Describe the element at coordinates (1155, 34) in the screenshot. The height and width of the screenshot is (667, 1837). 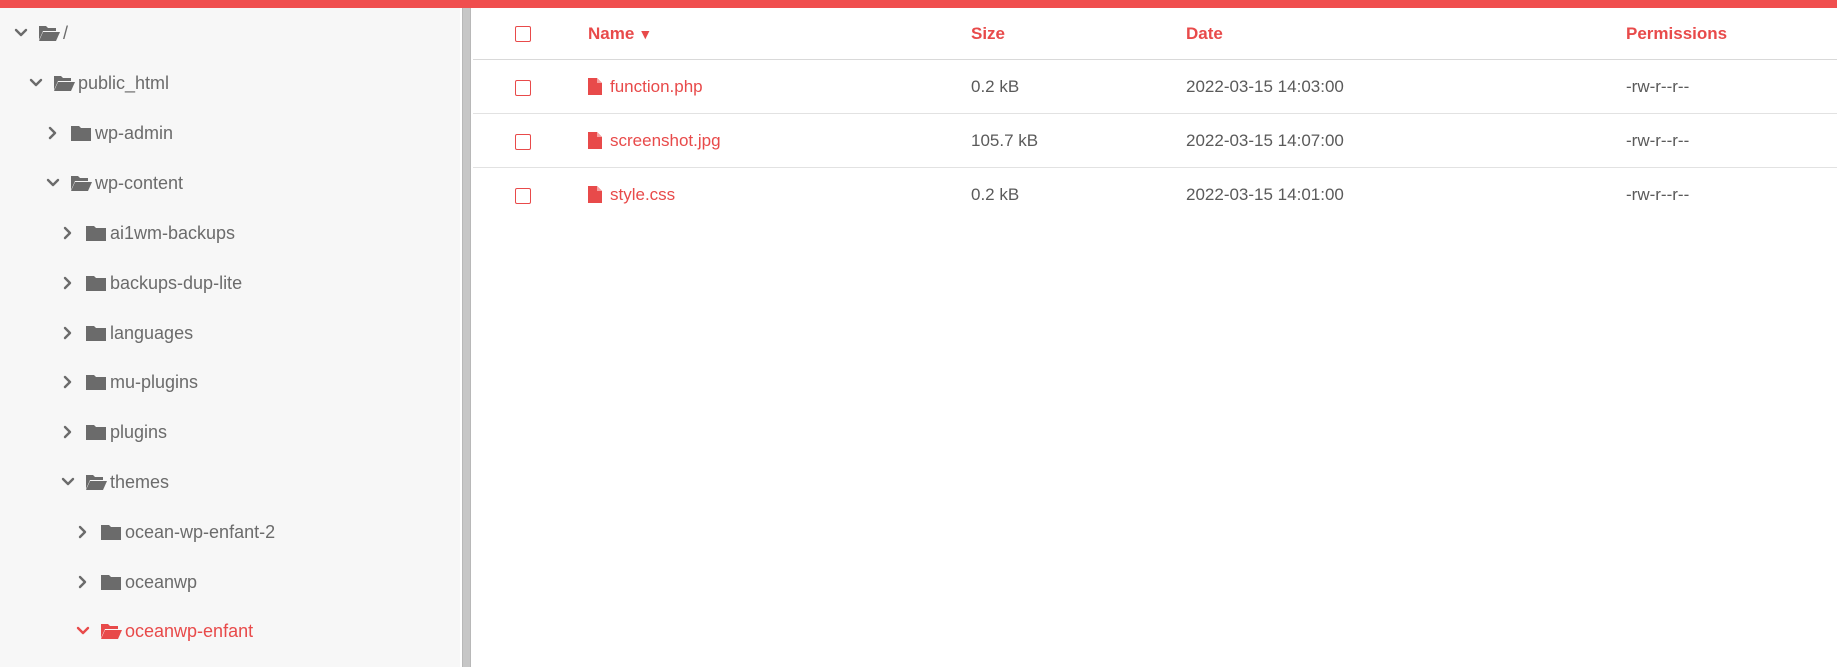
I see `table-header: Name ▼ Size Date Permissions` at that location.